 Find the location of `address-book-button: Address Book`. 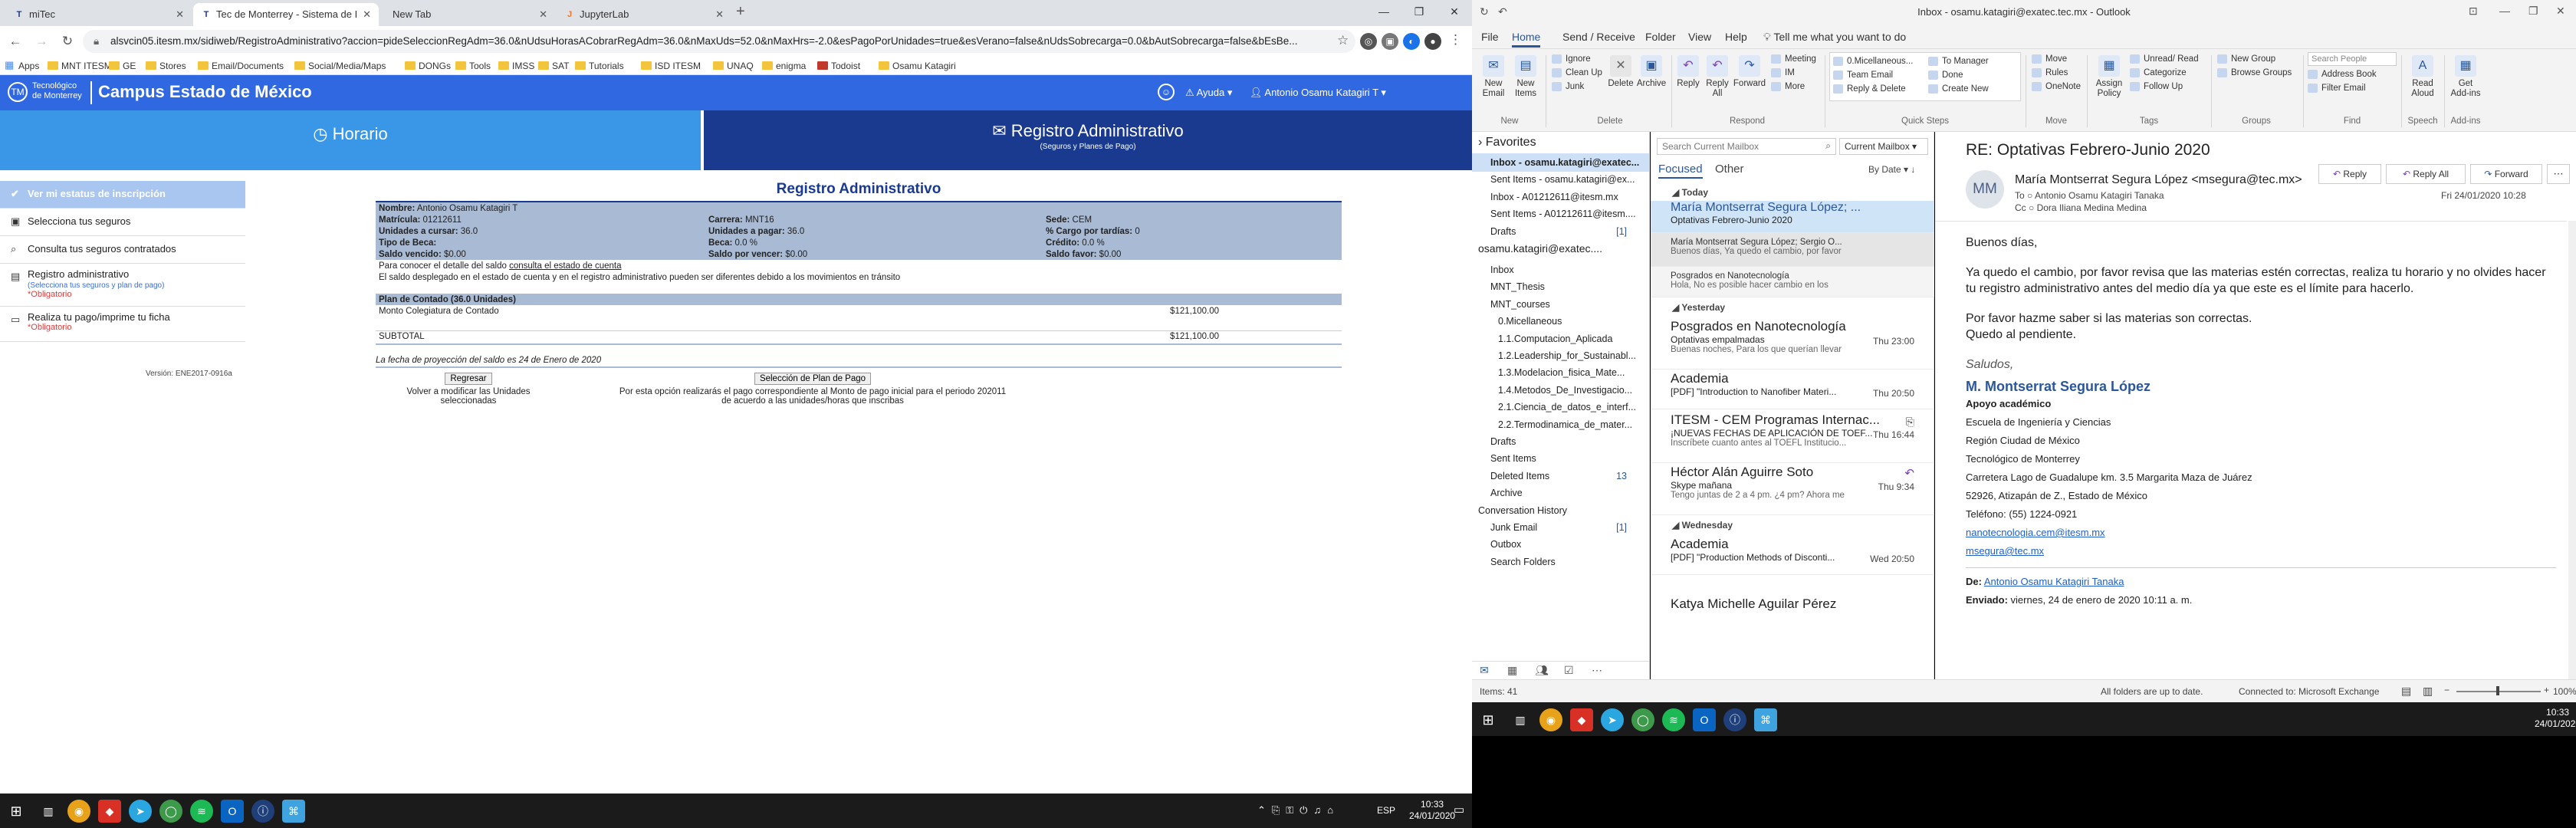

address-book-button: Address Book is located at coordinates (2342, 74).